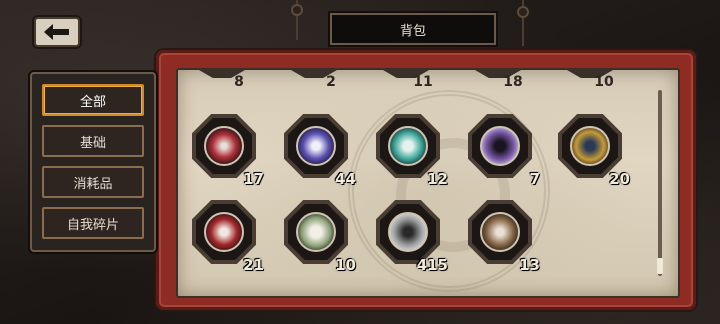 The image size is (720, 324). I want to click on item-slot: 17, so click(228, 151).